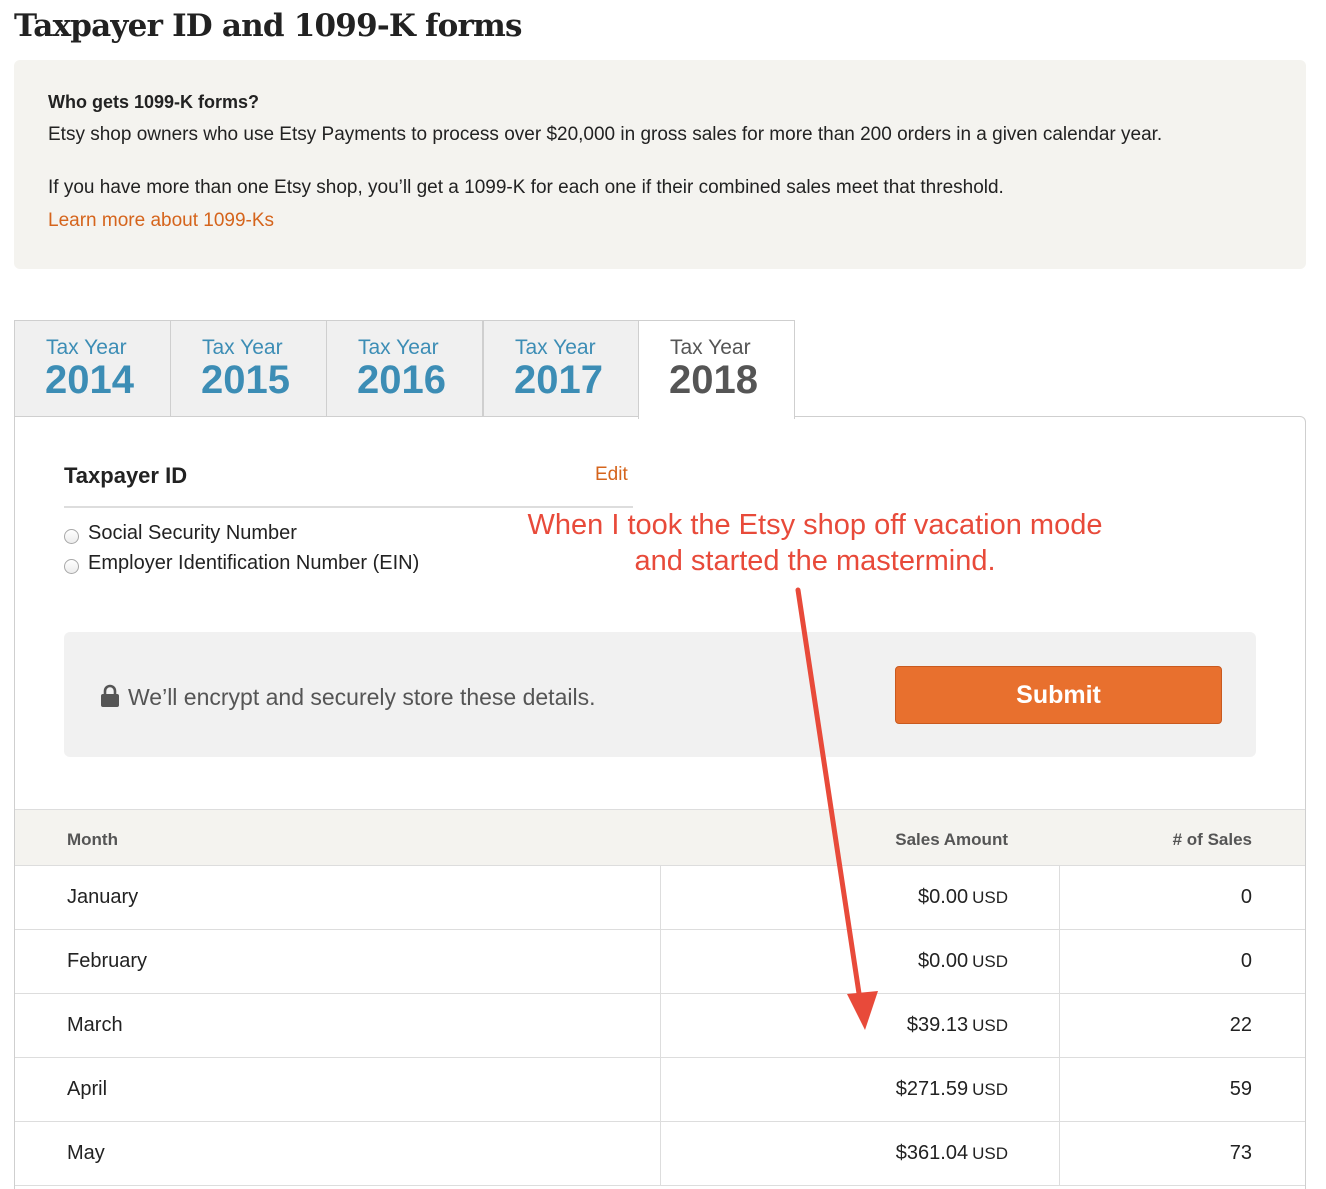  Describe the element at coordinates (611, 475) in the screenshot. I see `edit-link: Edit` at that location.